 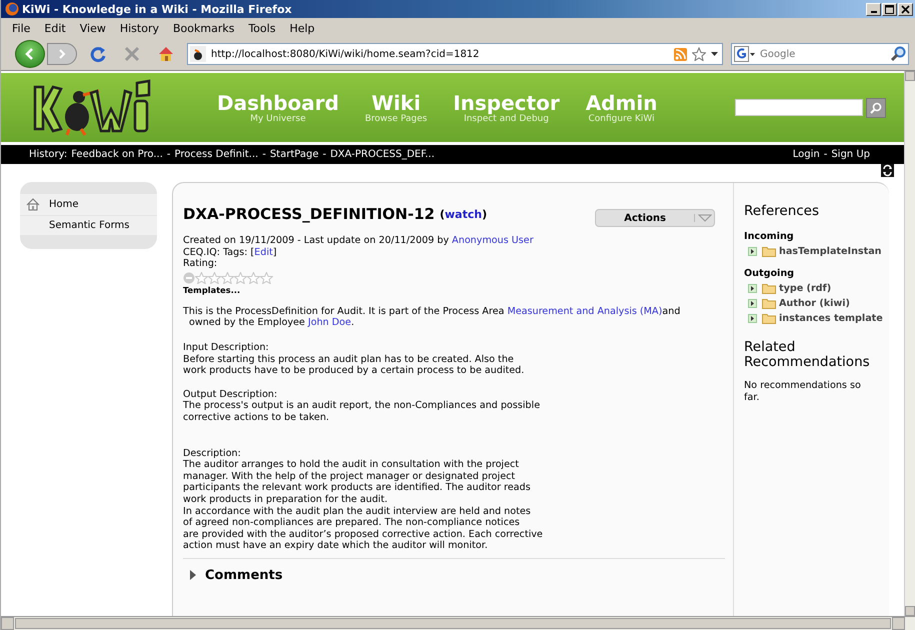 What do you see at coordinates (909, 343) in the screenshot?
I see `vertical-scrollbar` at bounding box center [909, 343].